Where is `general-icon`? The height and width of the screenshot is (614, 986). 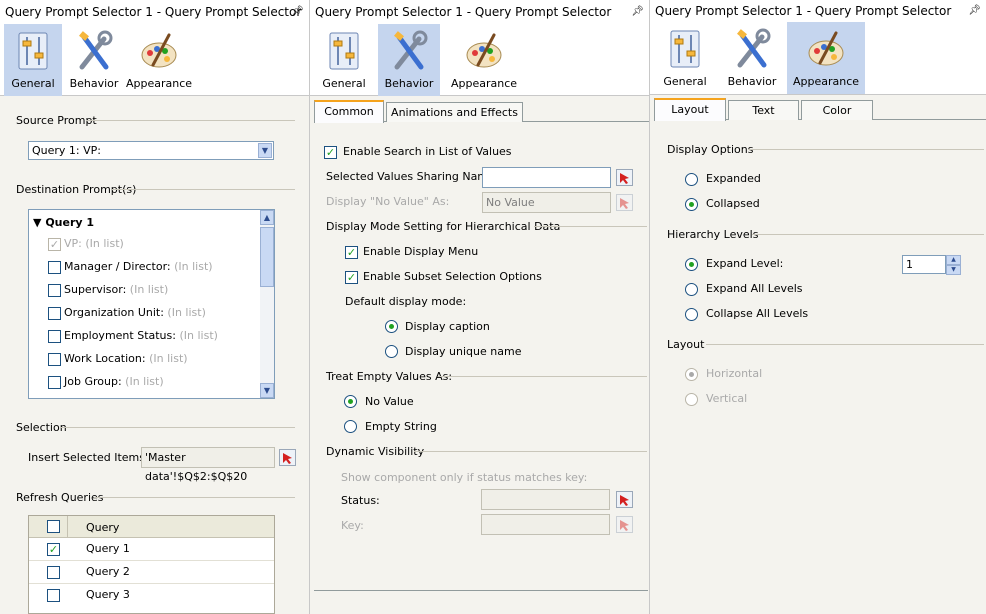
general-icon is located at coordinates (33, 51).